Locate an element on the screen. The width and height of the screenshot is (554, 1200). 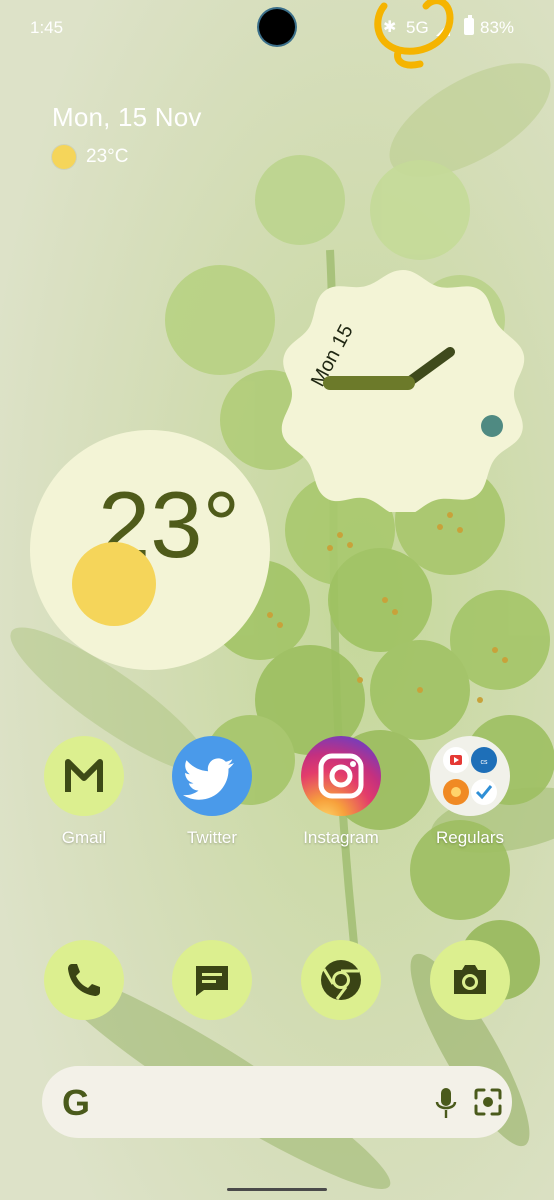
chrome-icon is located at coordinates (341, 980).